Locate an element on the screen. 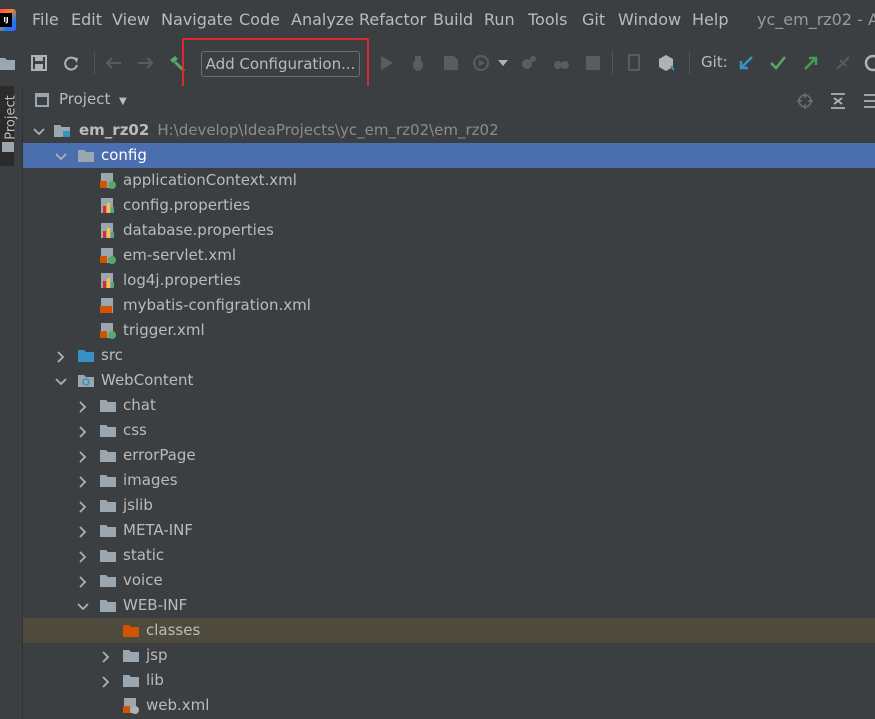  tree-row-webcontent: WebContent is located at coordinates (449, 380).